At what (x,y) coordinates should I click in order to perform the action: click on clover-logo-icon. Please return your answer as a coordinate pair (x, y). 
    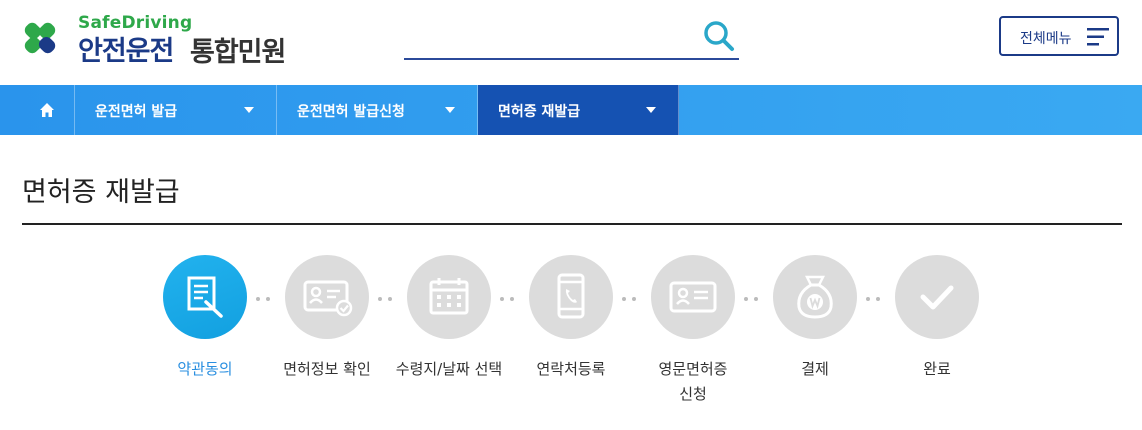
    Looking at the image, I should click on (40, 38).